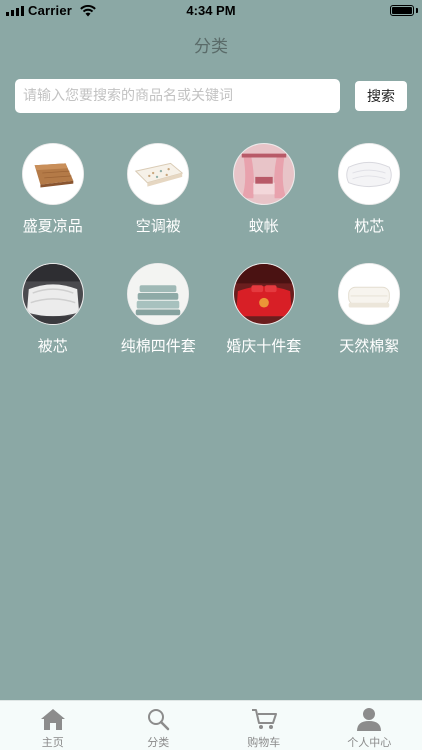 The height and width of the screenshot is (750, 422). I want to click on category-item-natural-cotton-wadding: 天然棉絮, so click(369, 320).